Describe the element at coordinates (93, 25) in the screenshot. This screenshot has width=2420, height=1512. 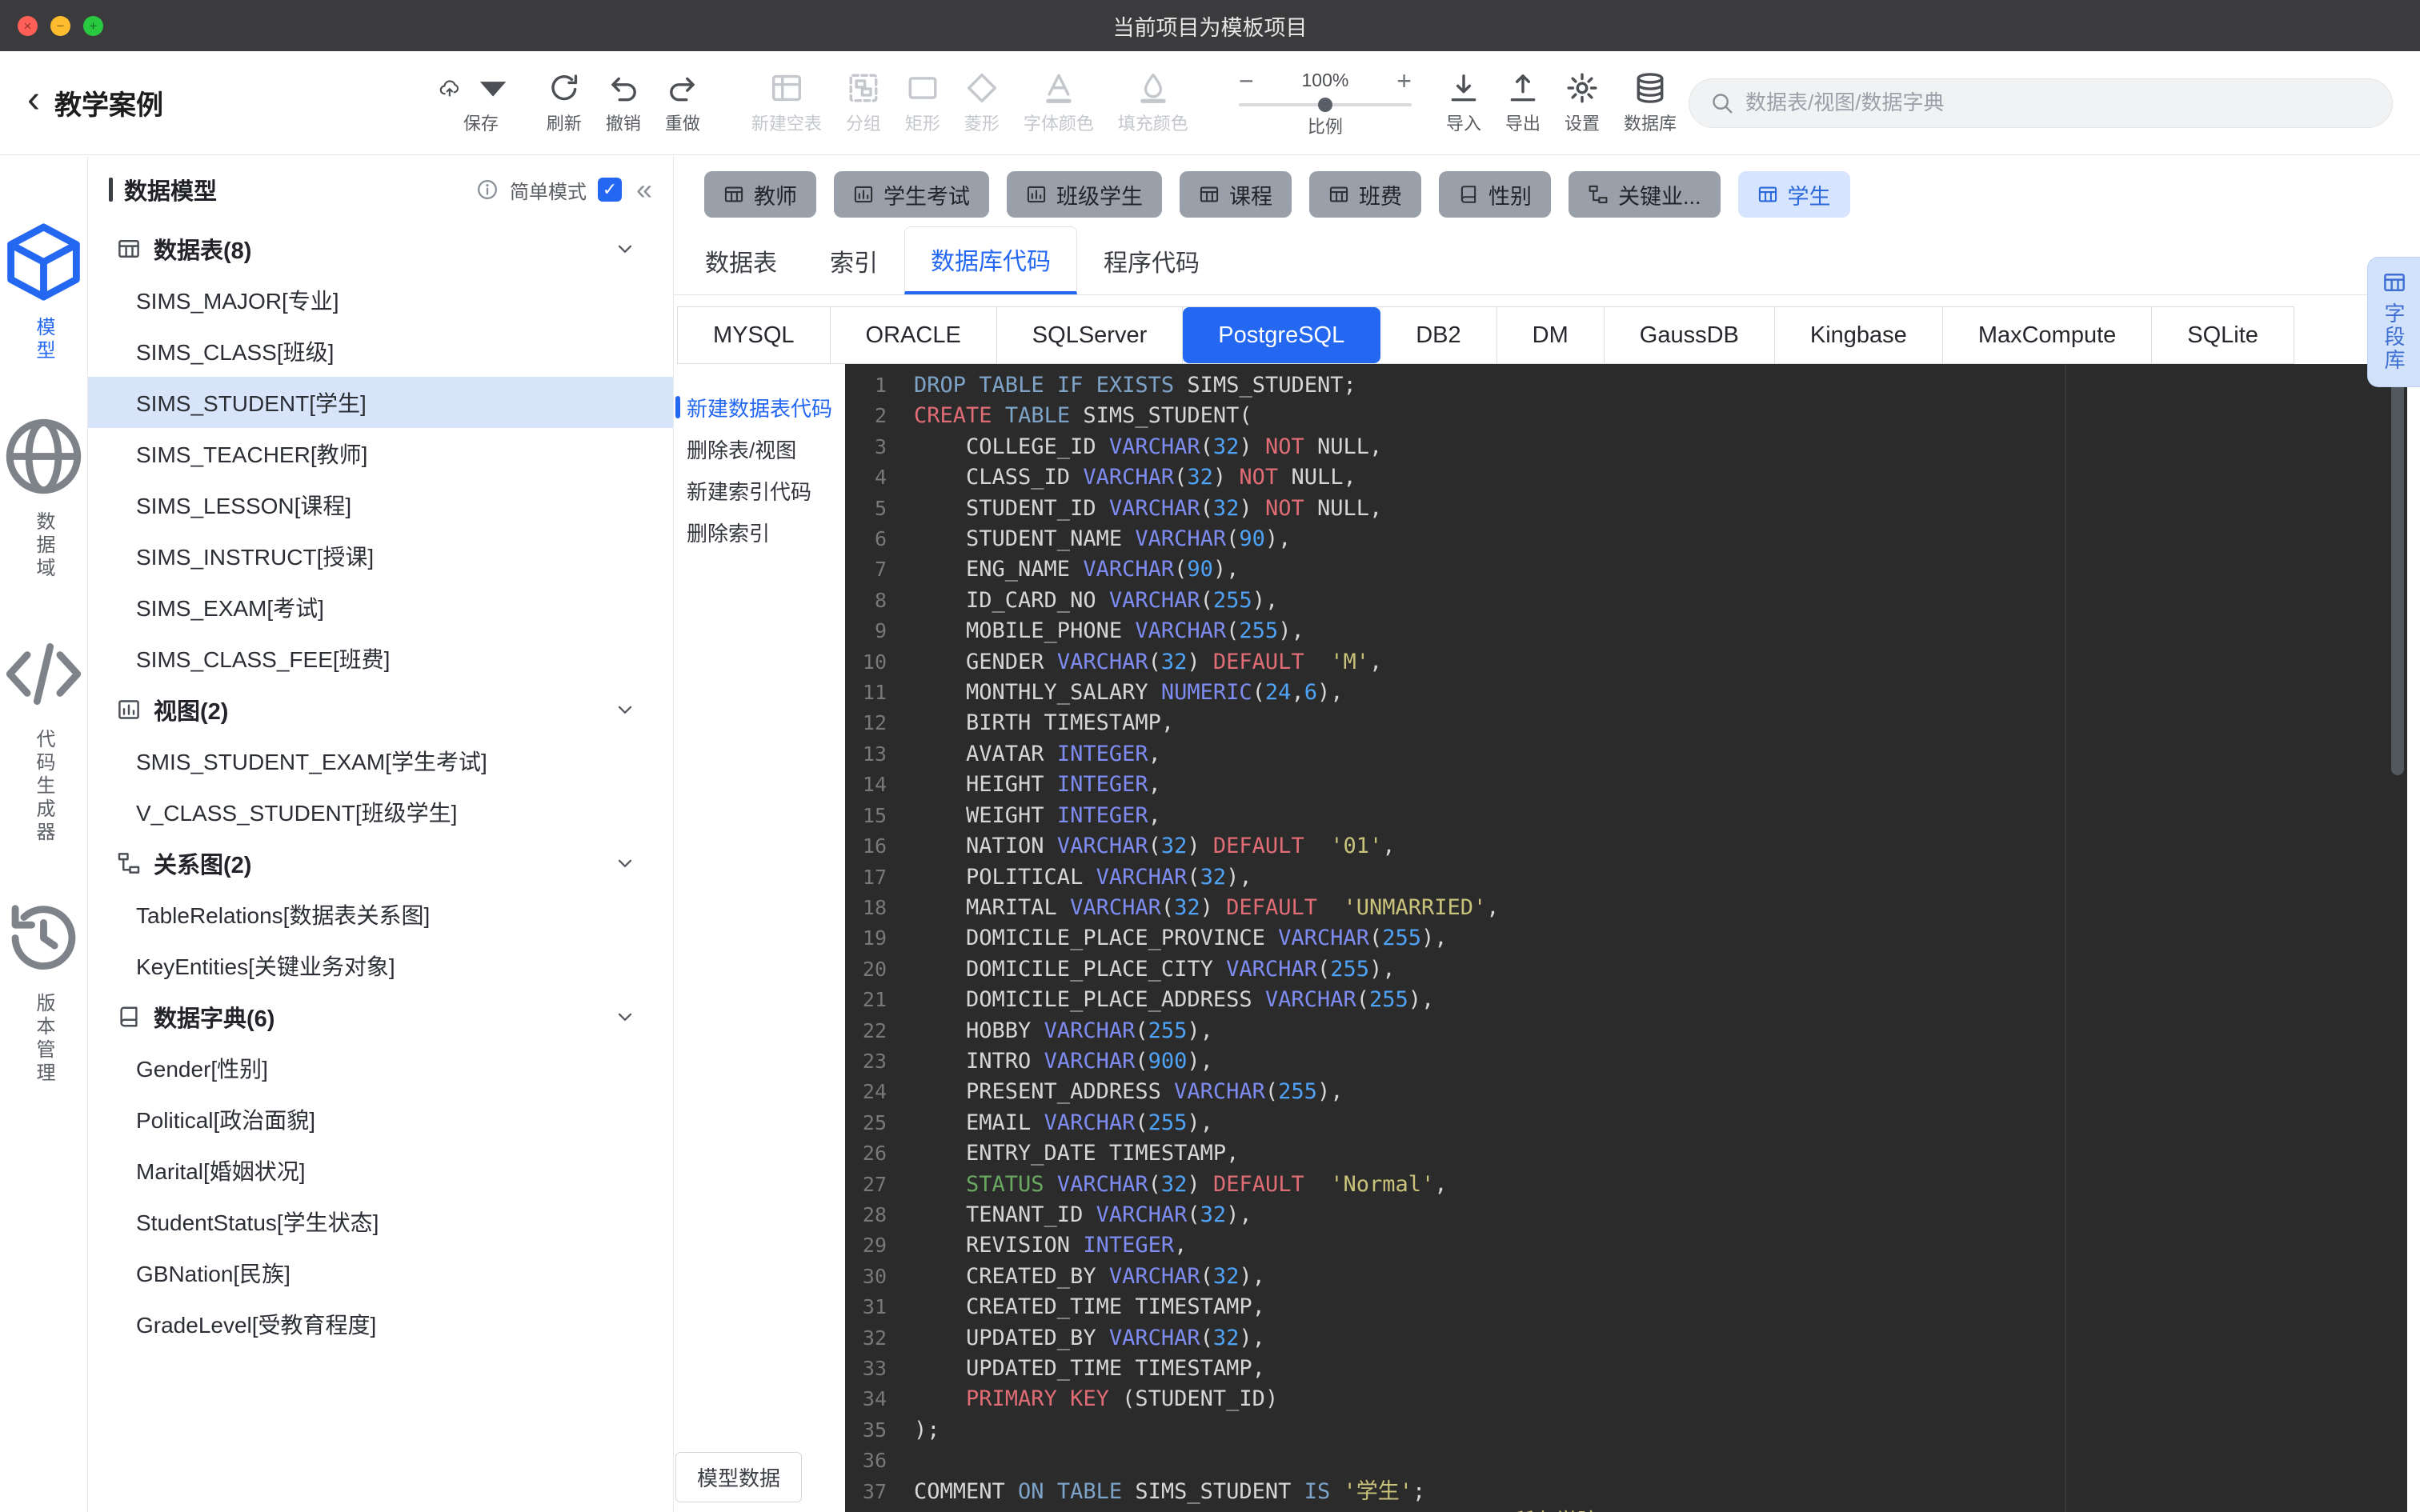
I see `fullscreen-button: +` at that location.